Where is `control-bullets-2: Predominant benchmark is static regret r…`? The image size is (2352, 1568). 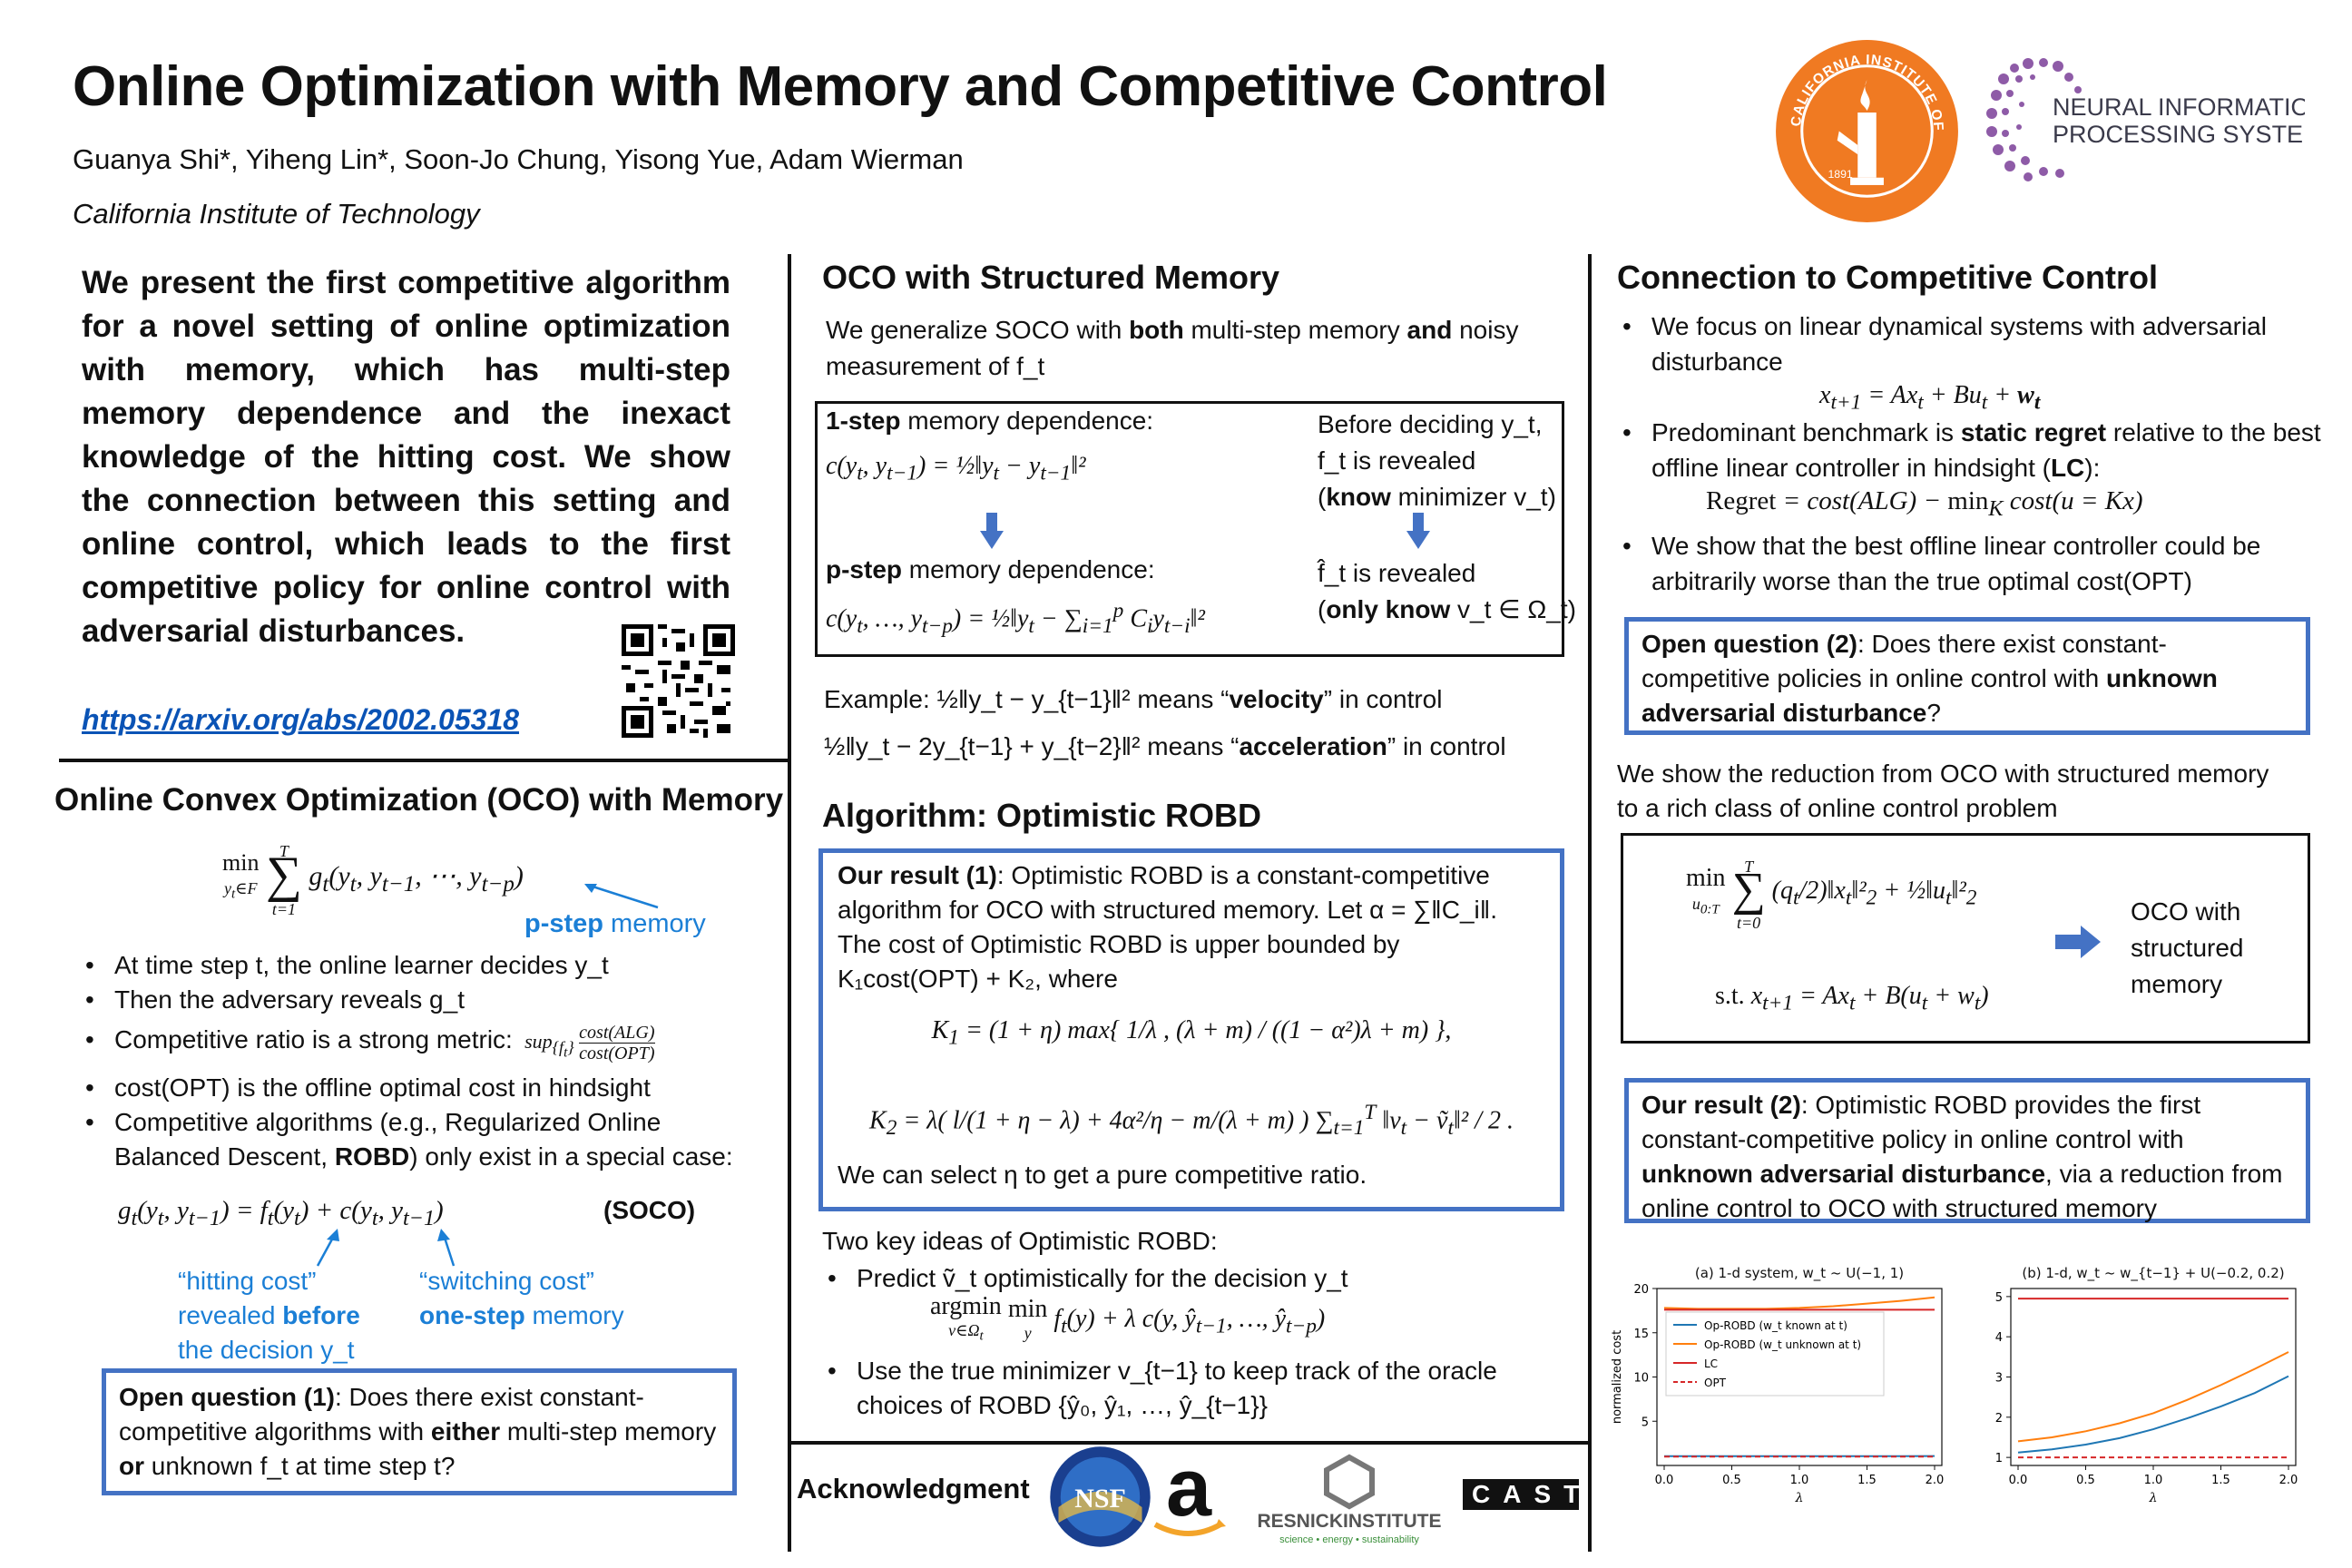 control-bullets-2: Predominant benchmark is static regret r… is located at coordinates (1971, 450).